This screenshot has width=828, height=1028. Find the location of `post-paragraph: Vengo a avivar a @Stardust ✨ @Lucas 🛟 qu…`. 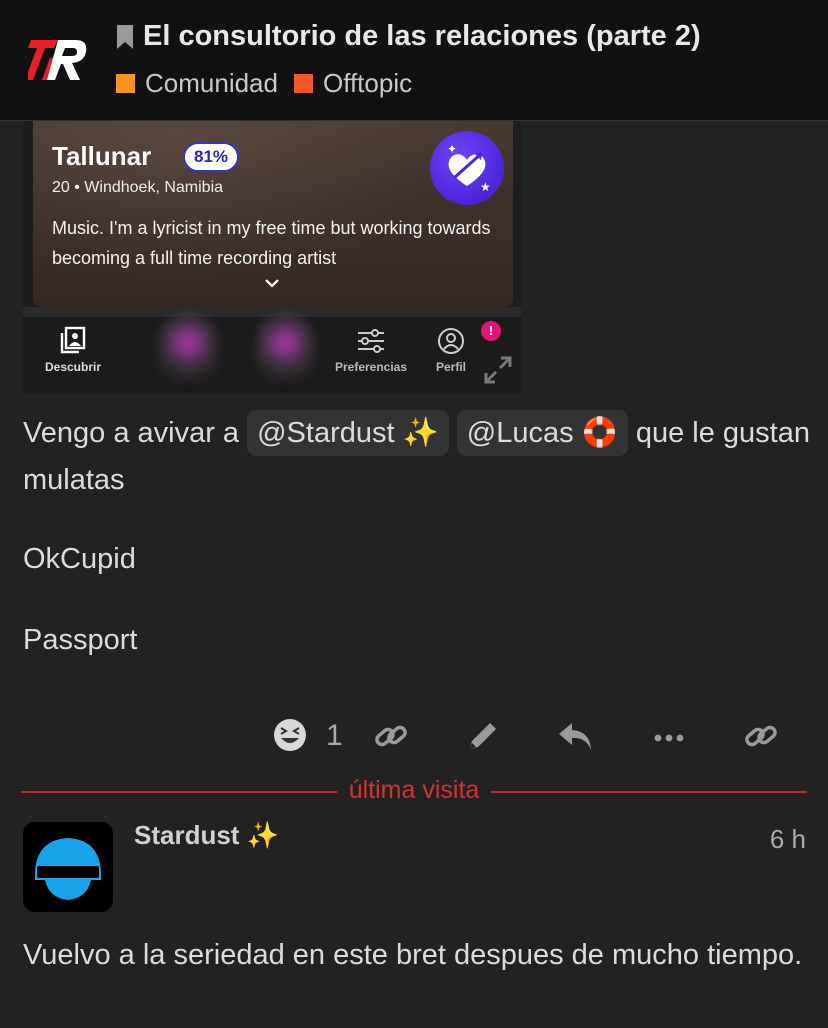

post-paragraph: Vengo a avivar a @Stardust ✨ @Lucas 🛟 qu… is located at coordinates (418, 457).